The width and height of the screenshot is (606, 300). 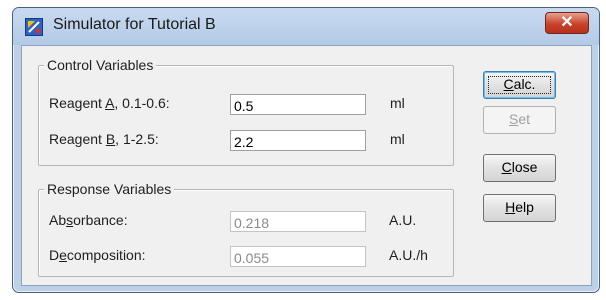 What do you see at coordinates (109, 189) in the screenshot?
I see `response-variables-legend: Response Variables` at bounding box center [109, 189].